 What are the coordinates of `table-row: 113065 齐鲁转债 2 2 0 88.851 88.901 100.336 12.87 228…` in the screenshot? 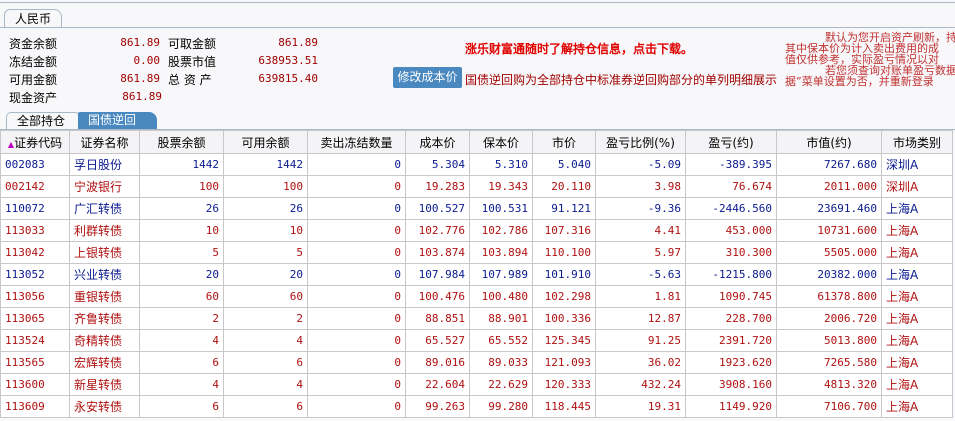 It's located at (476, 318).